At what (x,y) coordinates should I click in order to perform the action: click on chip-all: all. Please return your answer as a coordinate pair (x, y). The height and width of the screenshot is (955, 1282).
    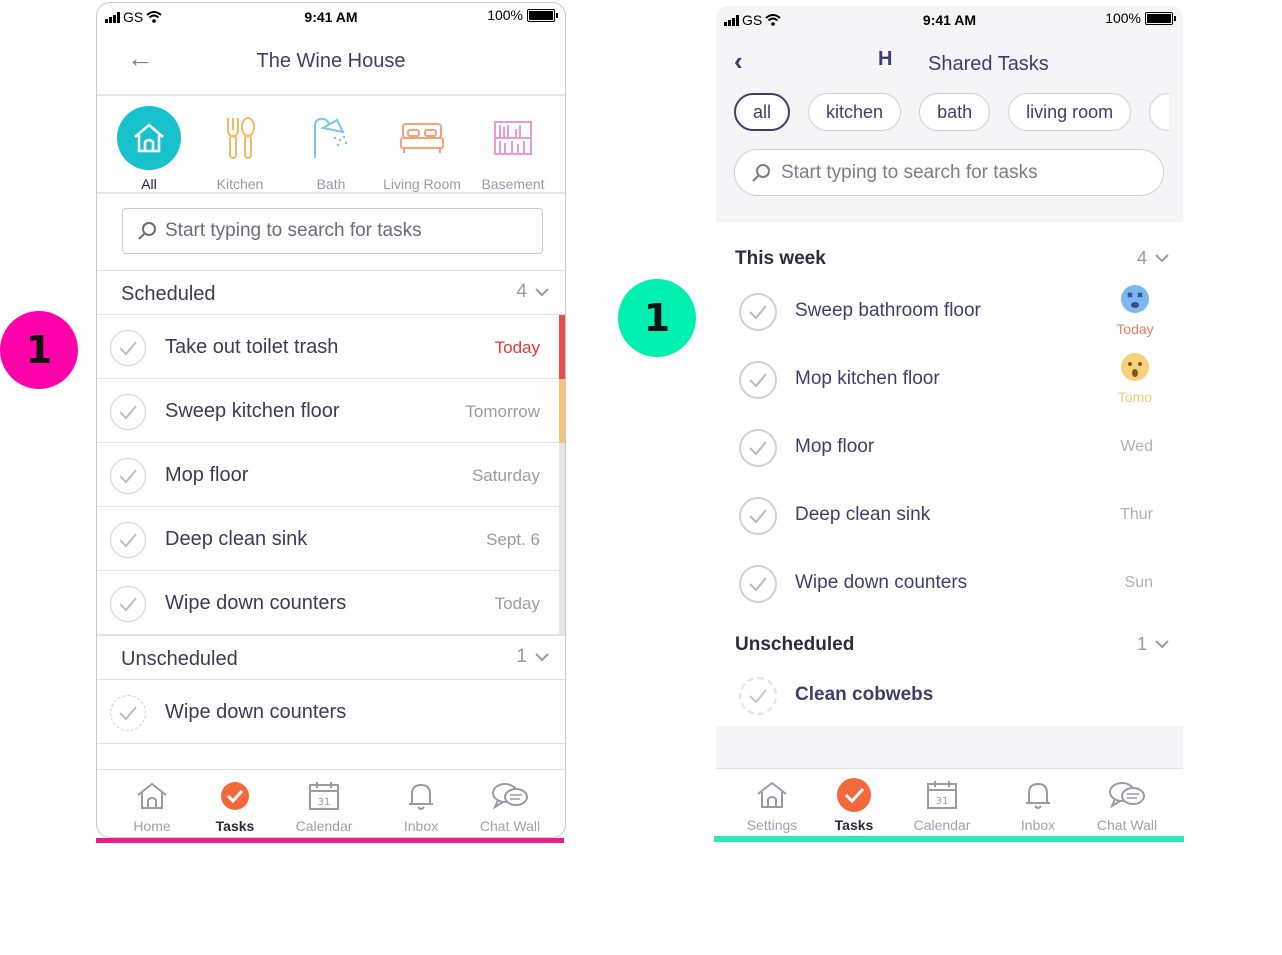
    Looking at the image, I should click on (762, 112).